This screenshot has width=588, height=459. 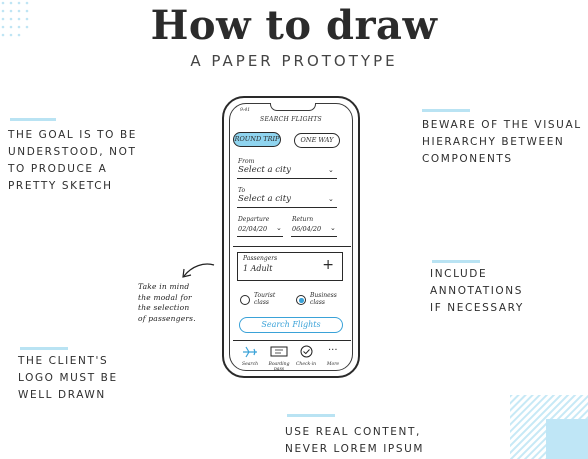 What do you see at coordinates (317, 140) in the screenshot?
I see `one-way-toggle: ONE WAY` at bounding box center [317, 140].